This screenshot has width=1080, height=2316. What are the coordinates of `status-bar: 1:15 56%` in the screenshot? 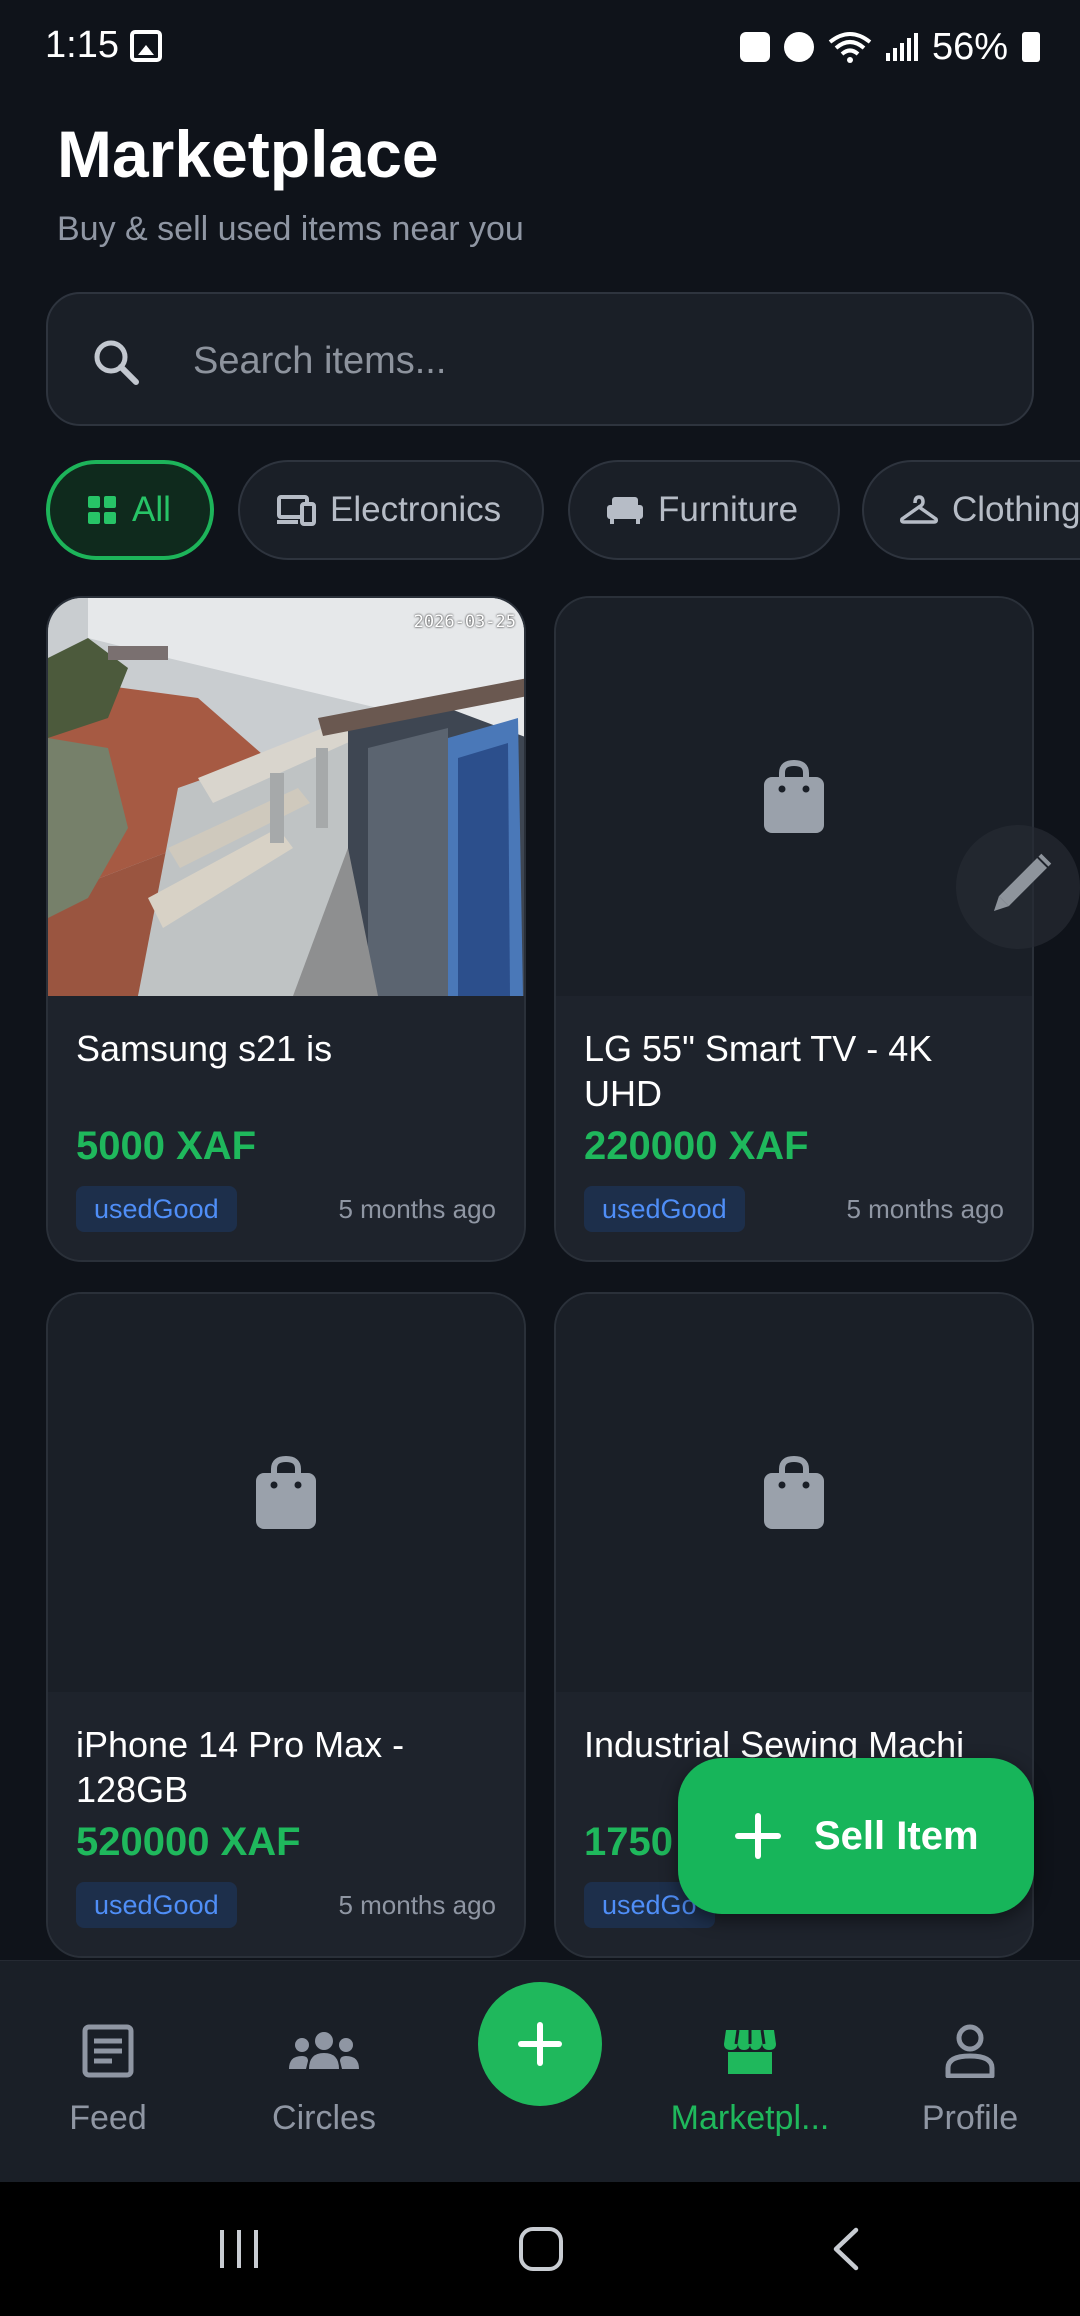 It's located at (540, 48).